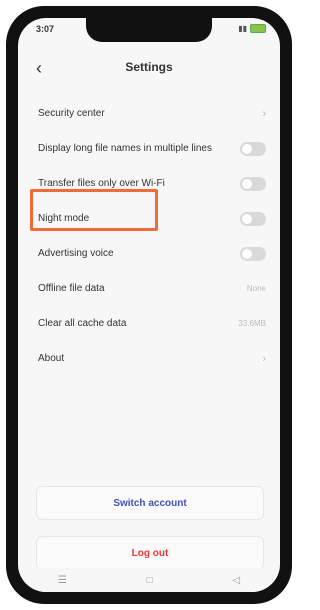 The image size is (320, 610). What do you see at coordinates (150, 503) in the screenshot?
I see `switch-account-button: Switch account` at bounding box center [150, 503].